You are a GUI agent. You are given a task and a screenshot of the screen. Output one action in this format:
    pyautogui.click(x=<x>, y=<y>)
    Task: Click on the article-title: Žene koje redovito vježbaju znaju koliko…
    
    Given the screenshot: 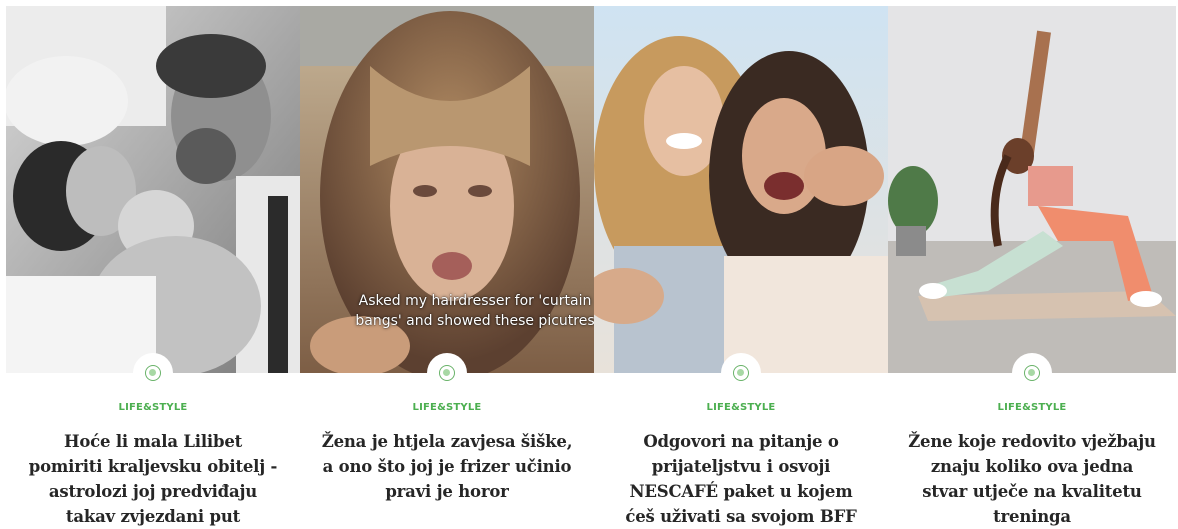 What is the action you would take?
    pyautogui.click(x=1032, y=479)
    